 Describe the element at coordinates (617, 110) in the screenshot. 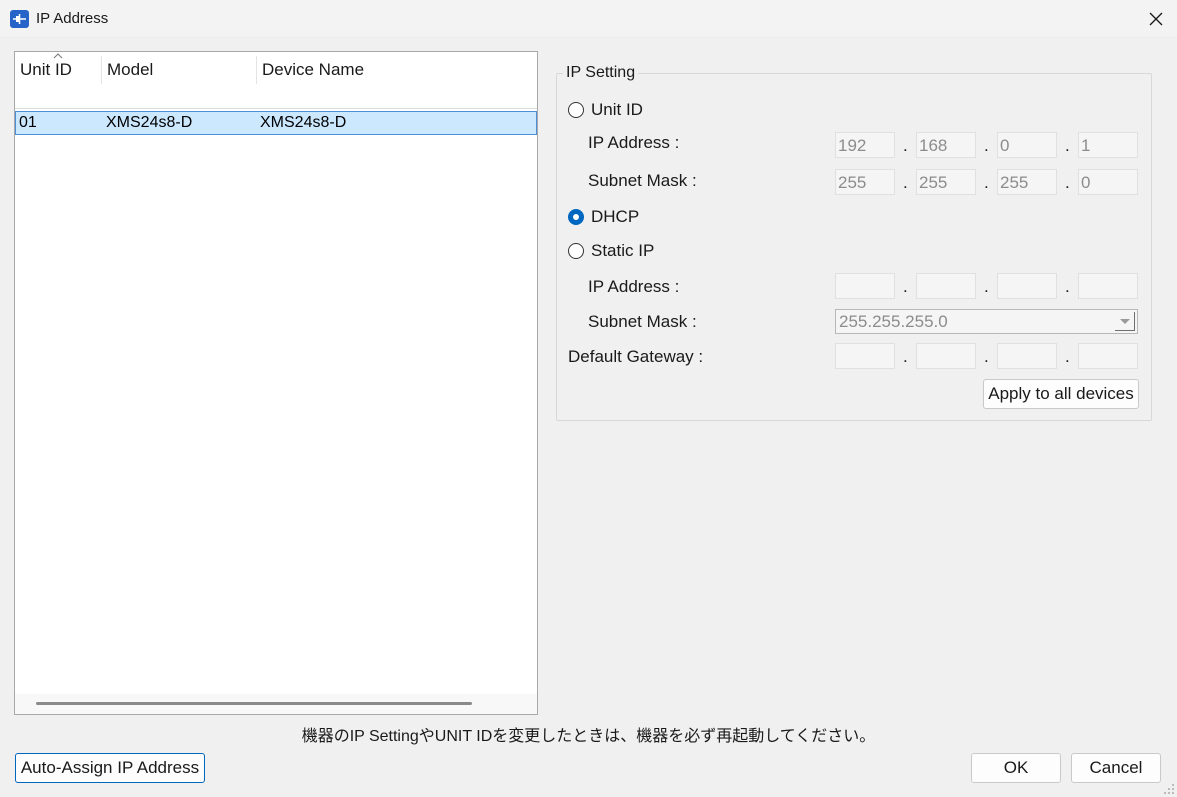

I see `unit-id-radio-label: Unit ID` at that location.